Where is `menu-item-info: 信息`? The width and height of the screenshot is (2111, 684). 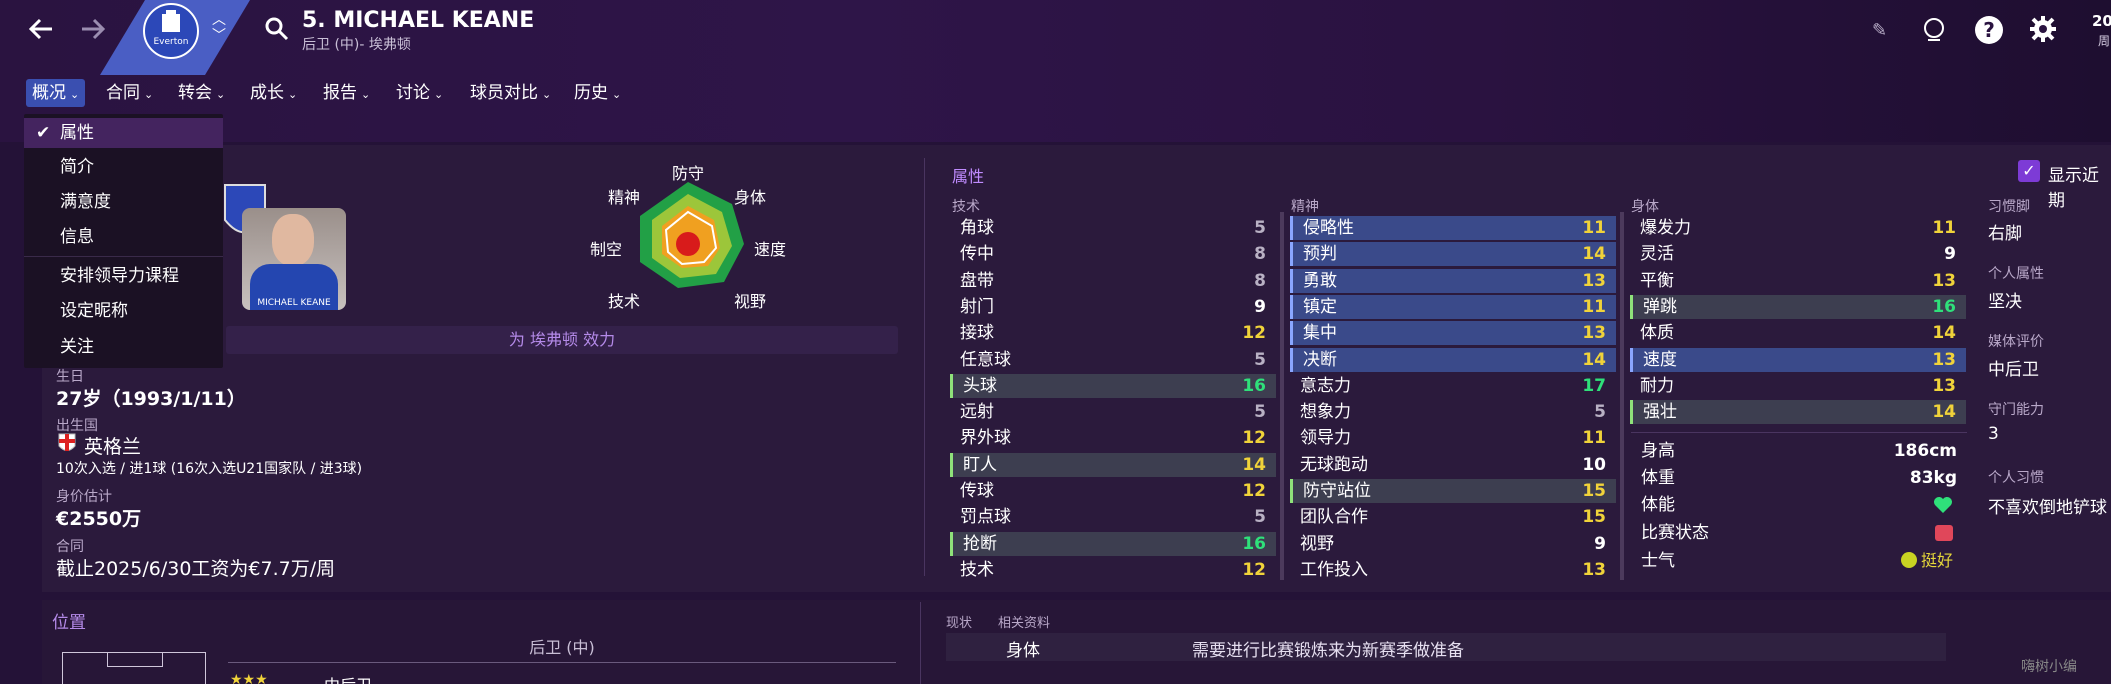 menu-item-info: 信息 is located at coordinates (123, 237).